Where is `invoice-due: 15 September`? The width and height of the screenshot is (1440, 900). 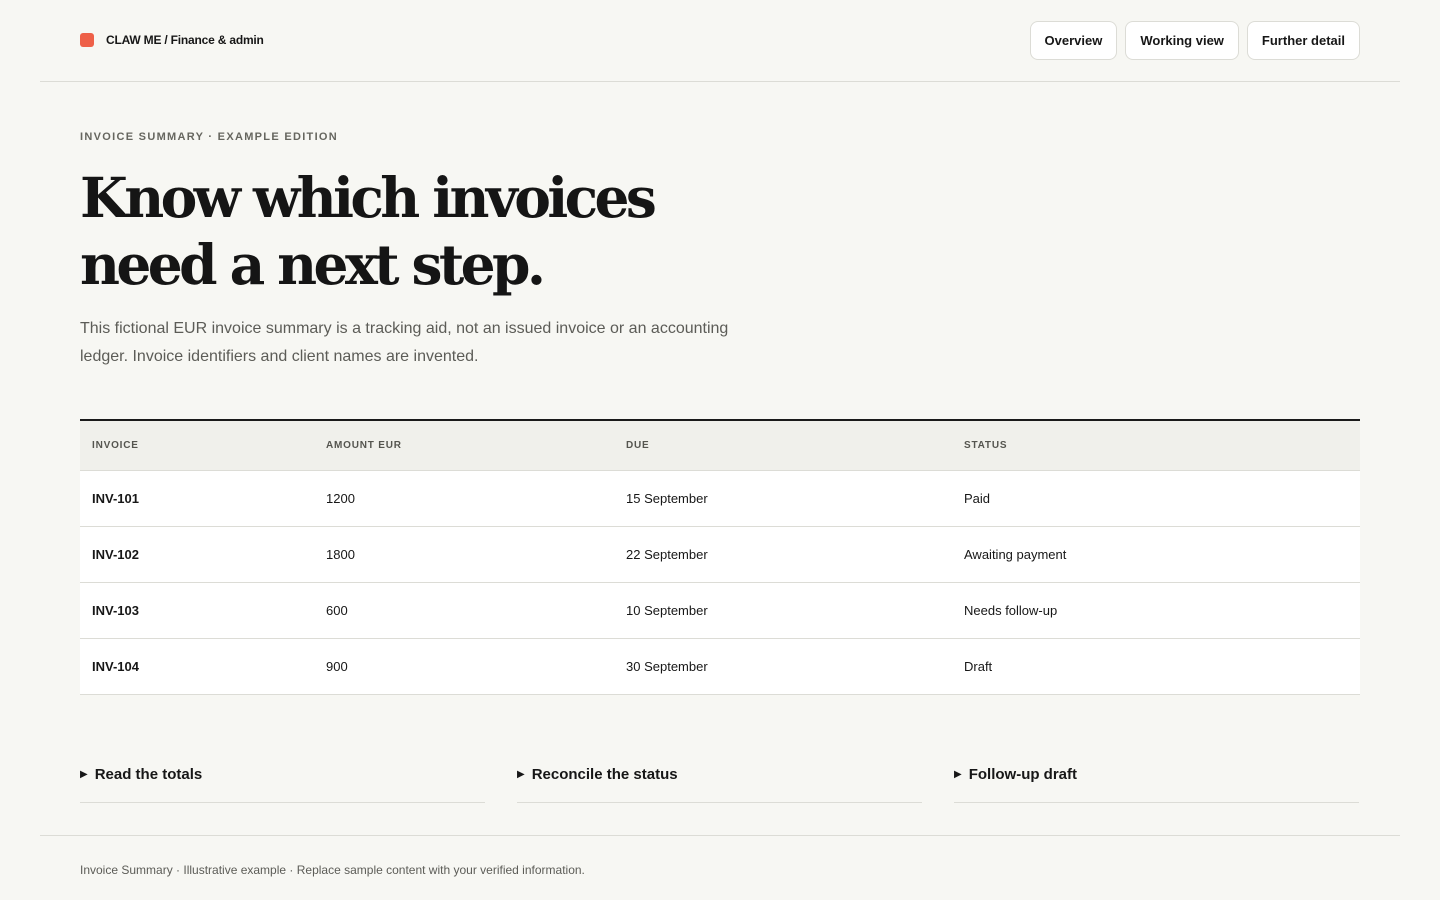 invoice-due: 15 September is located at coordinates (783, 498).